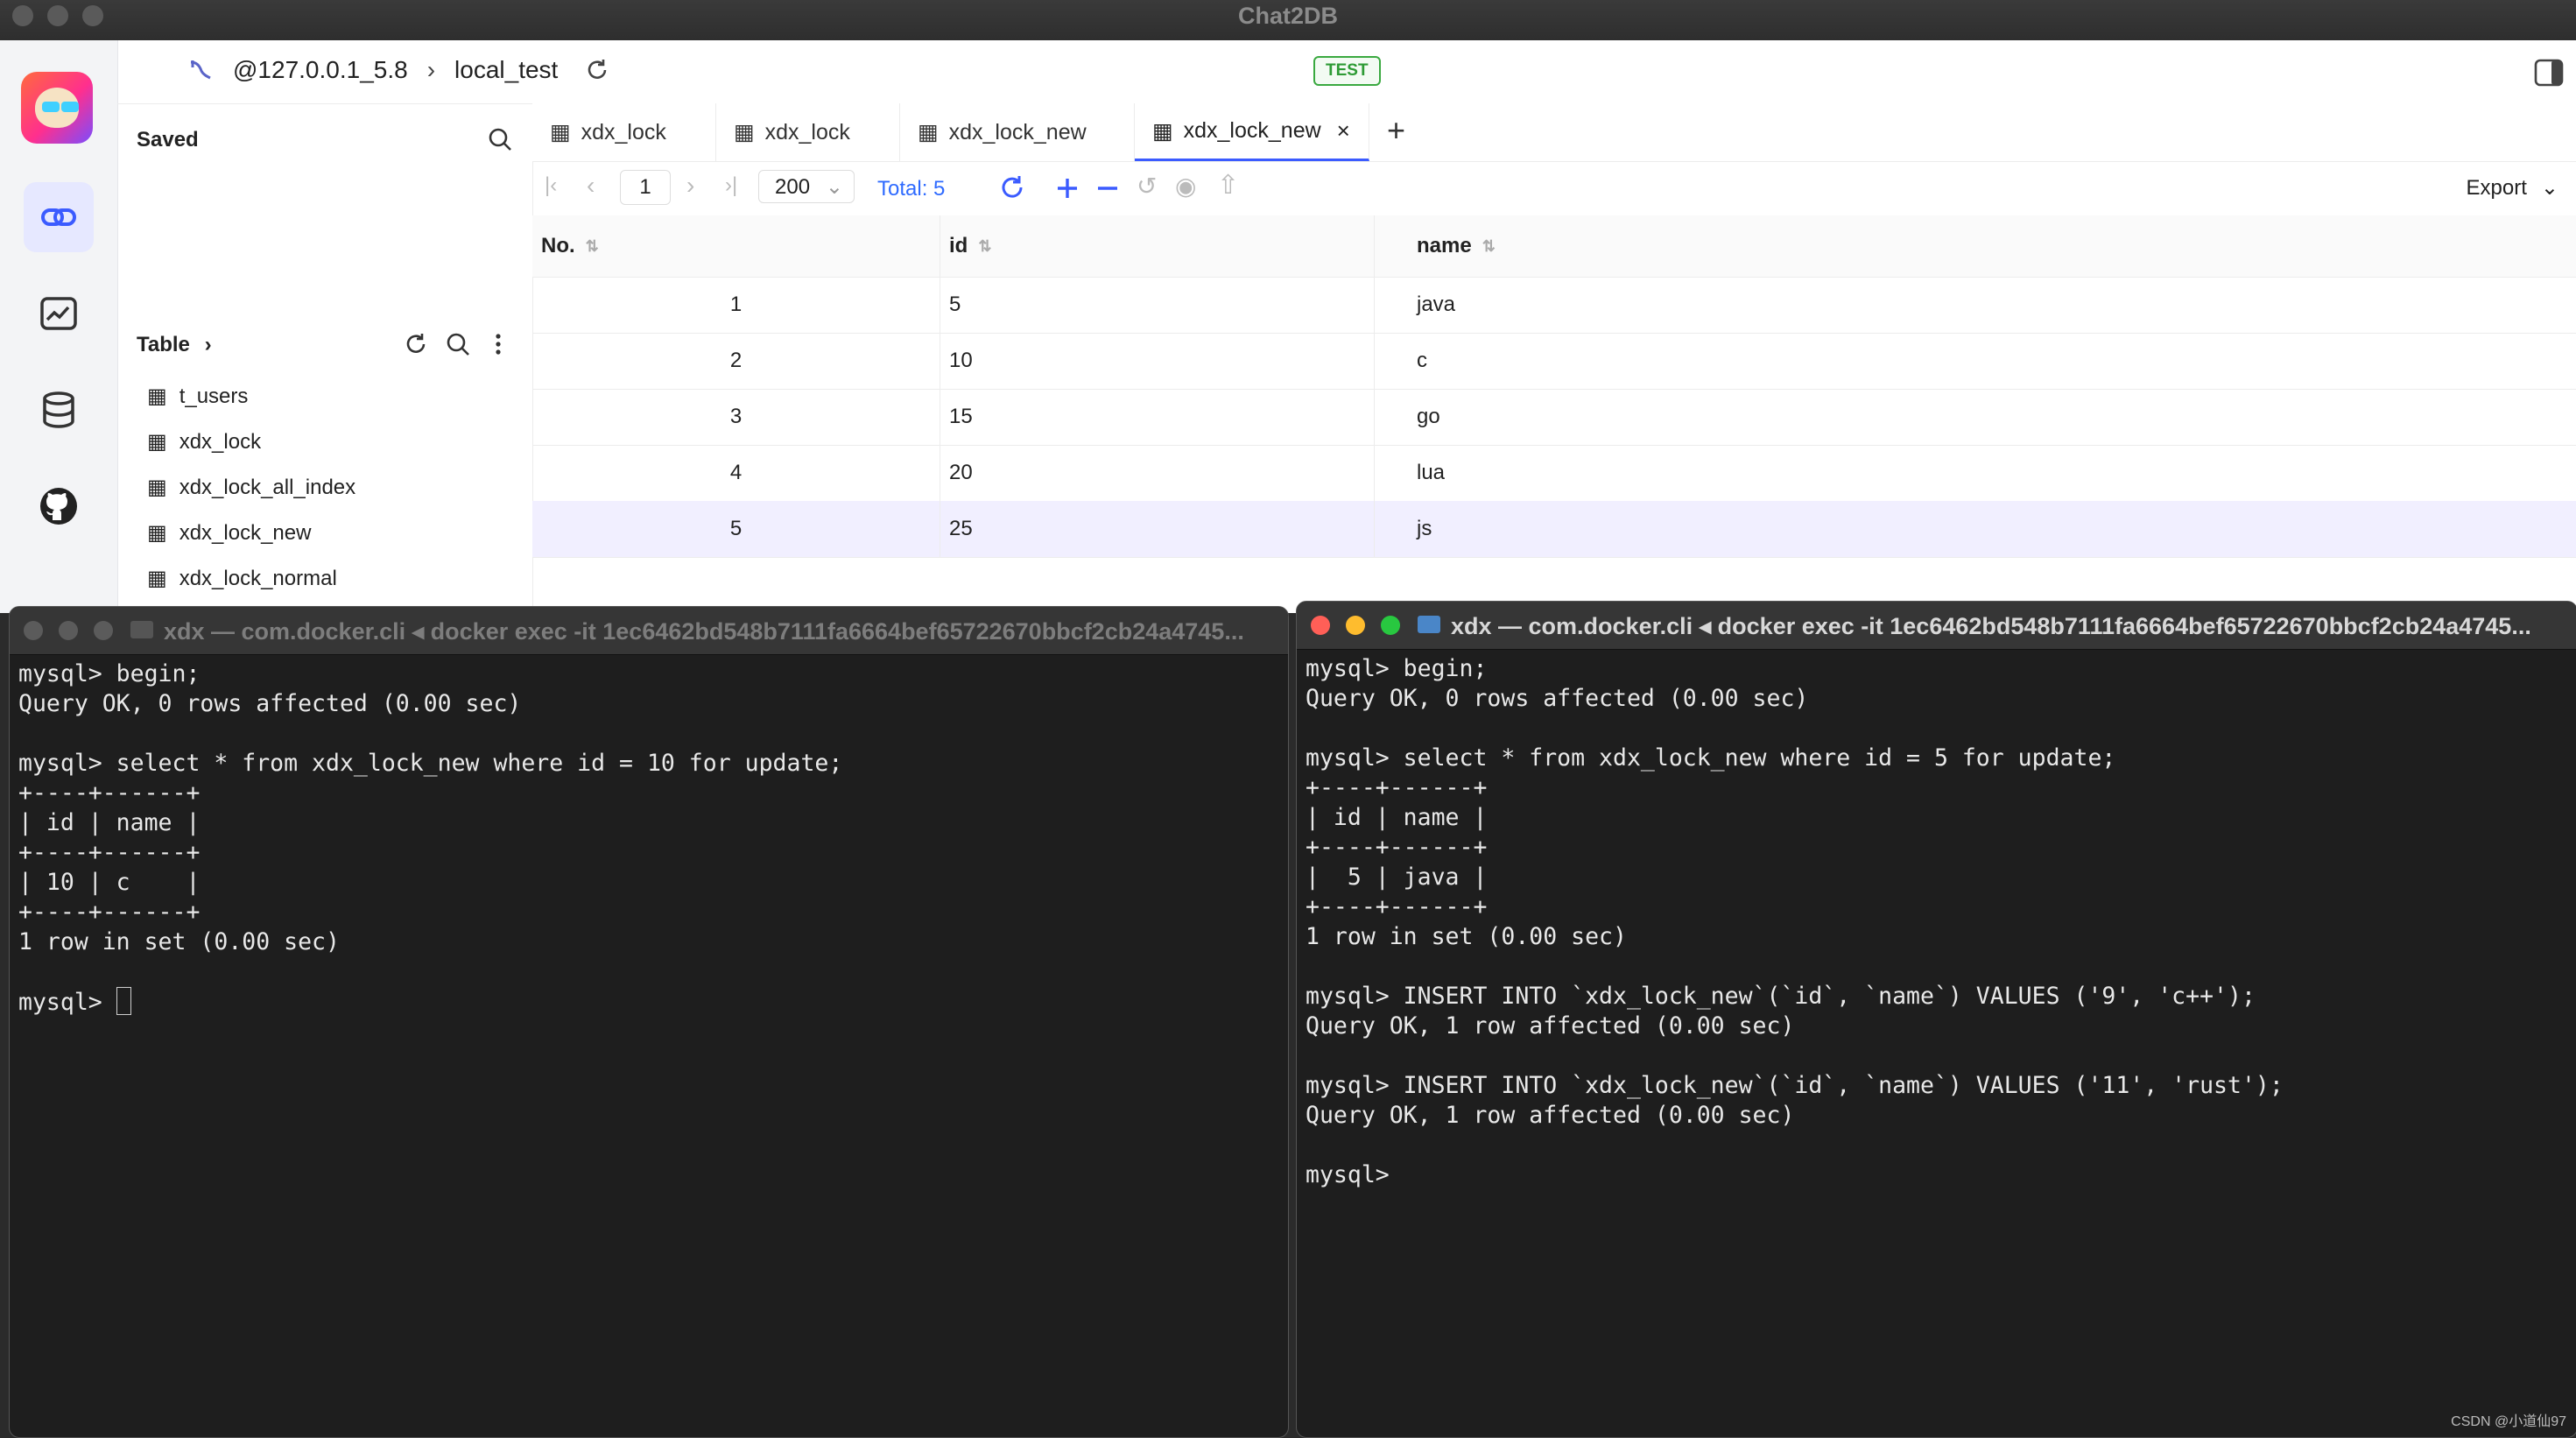  Describe the element at coordinates (197, 396) in the screenshot. I see `table-item: ▦ t_users` at that location.